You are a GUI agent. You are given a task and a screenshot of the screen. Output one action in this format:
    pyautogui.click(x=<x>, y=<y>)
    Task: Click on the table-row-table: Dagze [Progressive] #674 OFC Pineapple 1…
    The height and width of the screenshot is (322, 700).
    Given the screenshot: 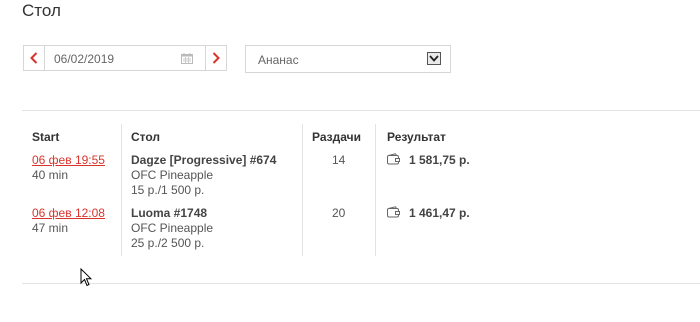 What is the action you would take?
    pyautogui.click(x=203, y=175)
    